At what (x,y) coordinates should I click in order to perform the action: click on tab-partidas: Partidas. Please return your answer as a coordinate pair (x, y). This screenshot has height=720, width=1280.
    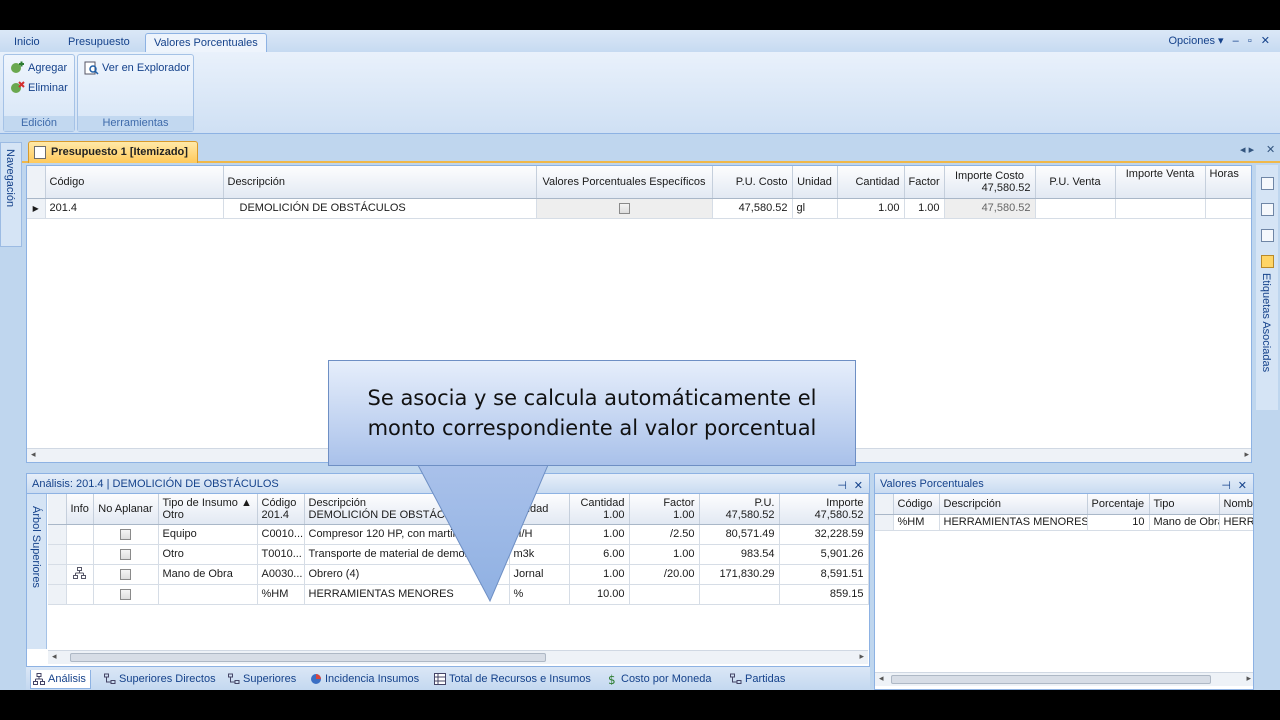
    Looking at the image, I should click on (756, 679).